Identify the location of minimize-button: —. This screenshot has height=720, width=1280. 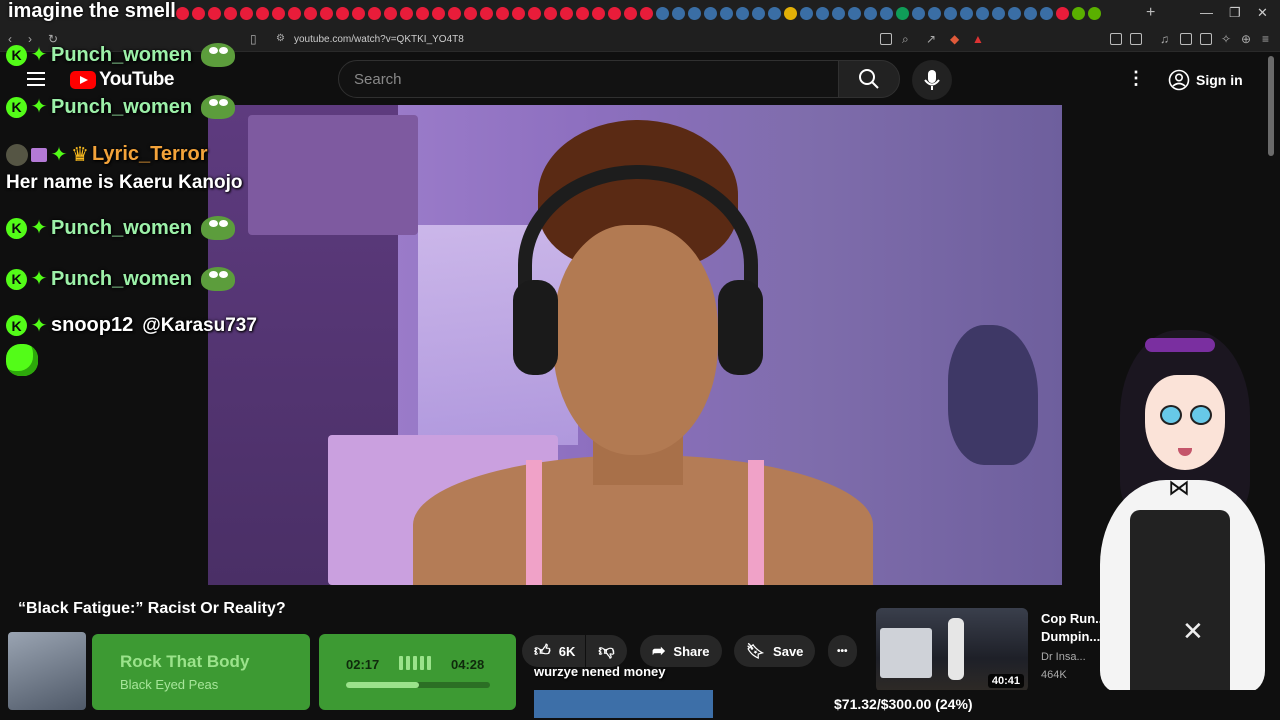
(1206, 12).